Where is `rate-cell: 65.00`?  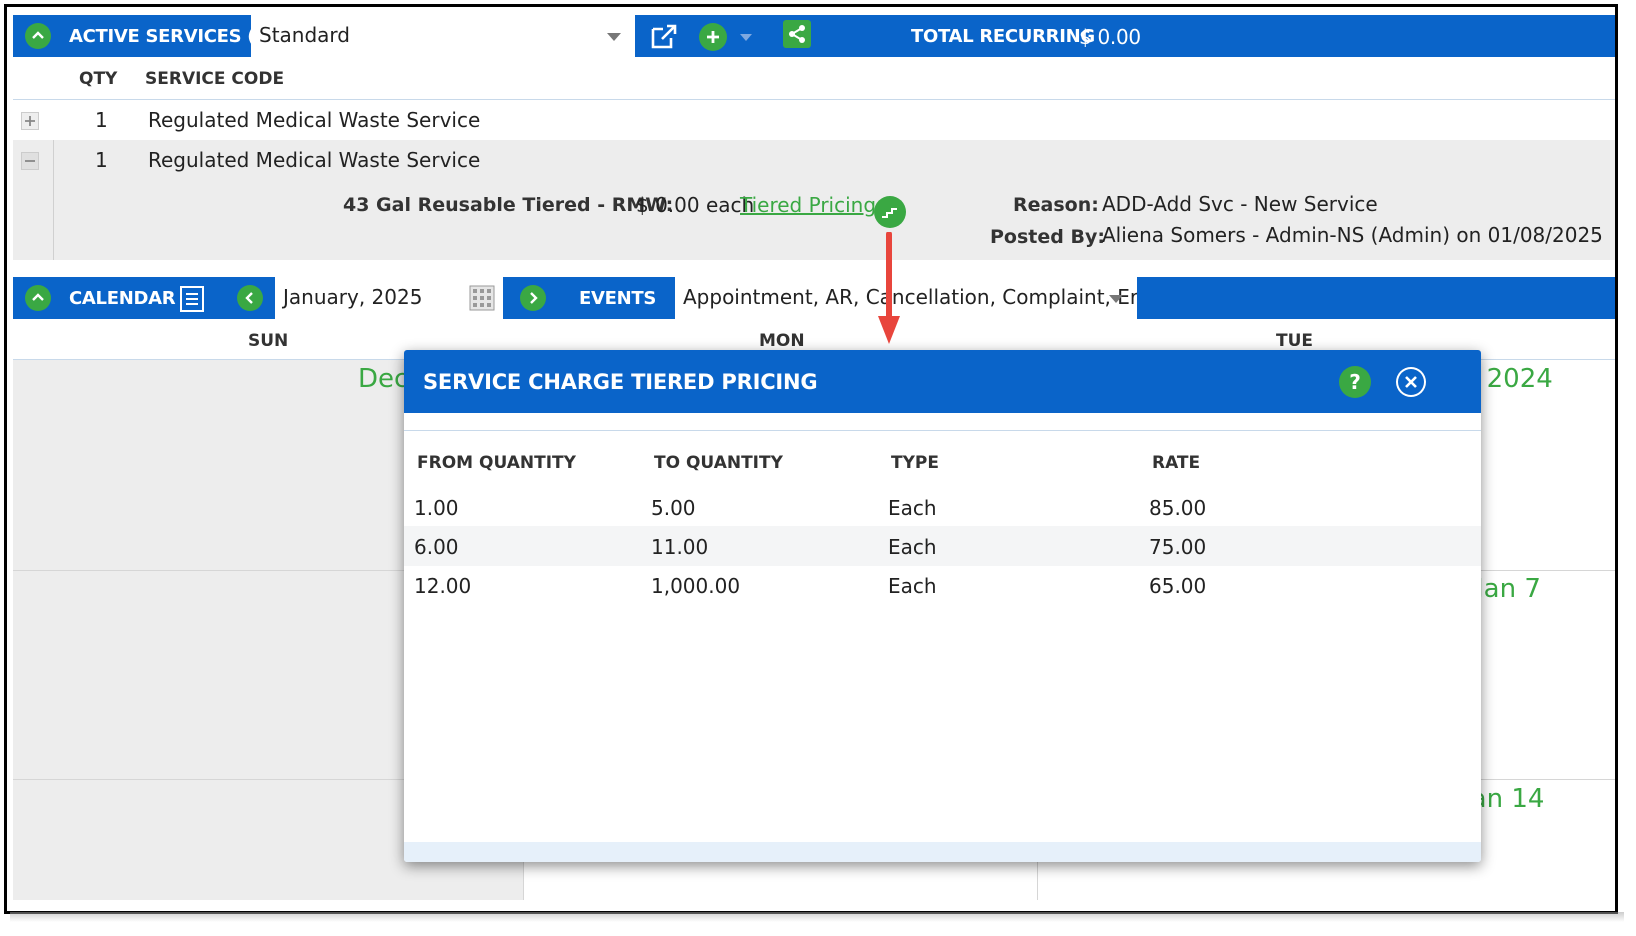 rate-cell: 65.00 is located at coordinates (1178, 586).